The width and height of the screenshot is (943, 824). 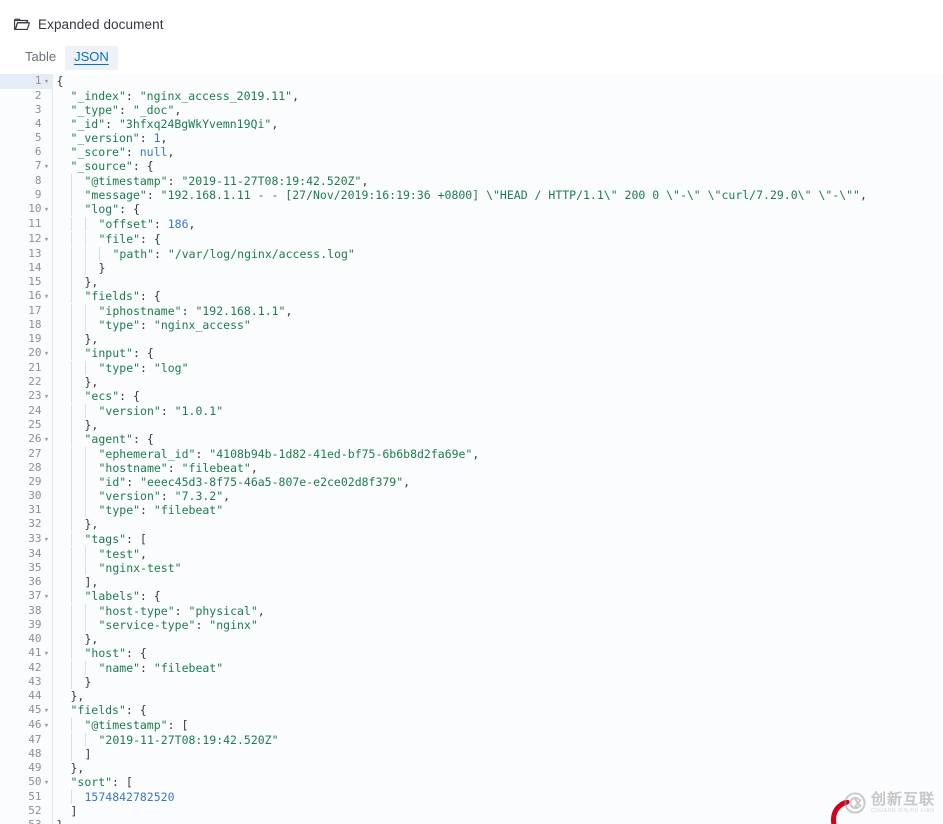 What do you see at coordinates (26, 539) in the screenshot?
I see `line-number: 33 ▾` at bounding box center [26, 539].